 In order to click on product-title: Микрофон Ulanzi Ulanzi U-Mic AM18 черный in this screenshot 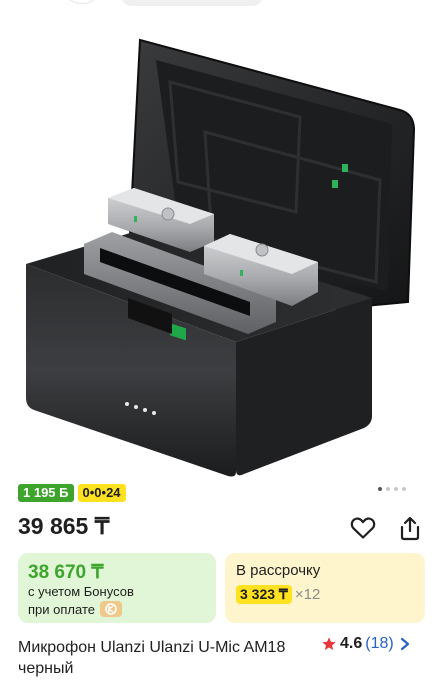, I will do `click(152, 658)`.